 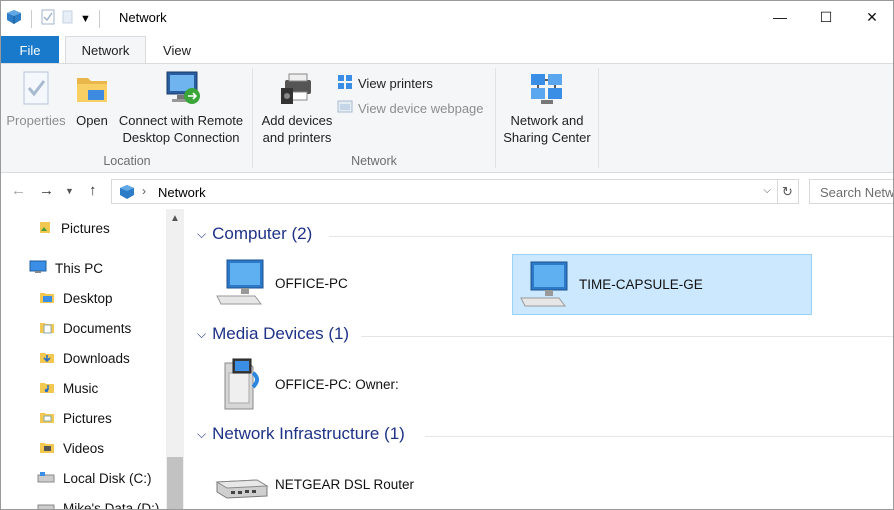 What do you see at coordinates (127, 161) in the screenshot?
I see `location-group-label: Location` at bounding box center [127, 161].